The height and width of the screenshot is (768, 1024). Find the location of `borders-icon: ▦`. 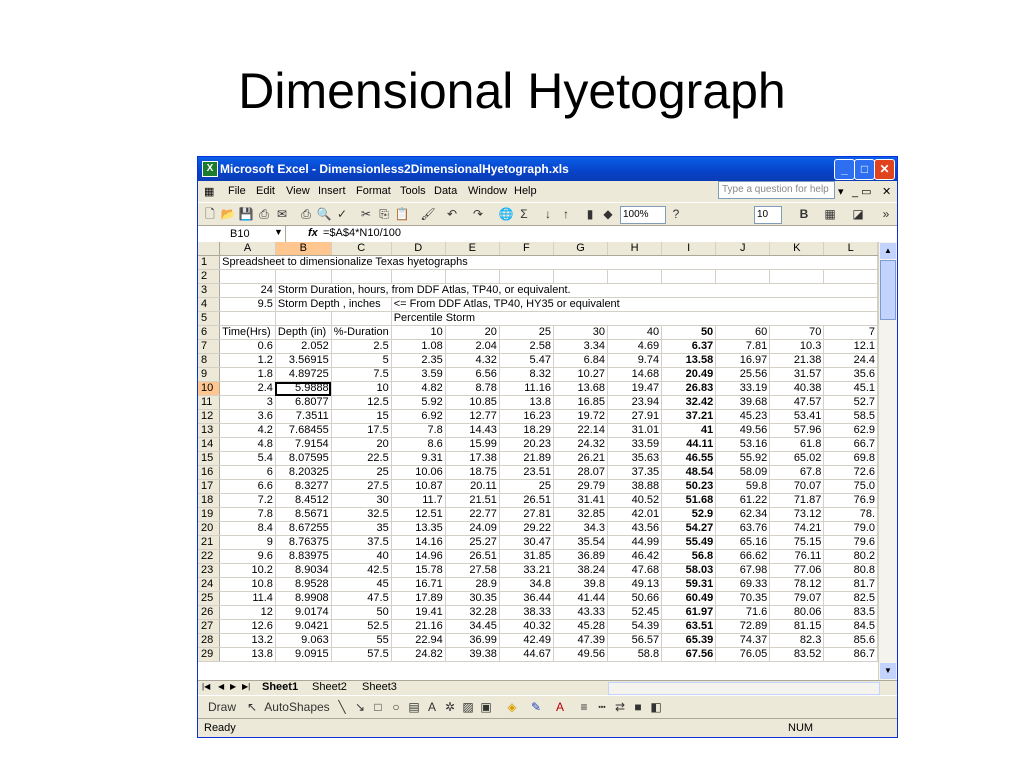

borders-icon: ▦ is located at coordinates (830, 214).